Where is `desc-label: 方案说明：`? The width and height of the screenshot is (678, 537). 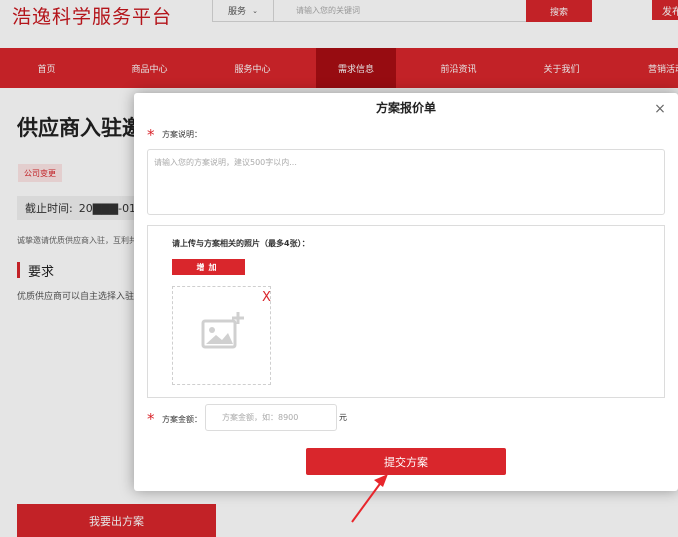 desc-label: 方案说明： is located at coordinates (182, 134).